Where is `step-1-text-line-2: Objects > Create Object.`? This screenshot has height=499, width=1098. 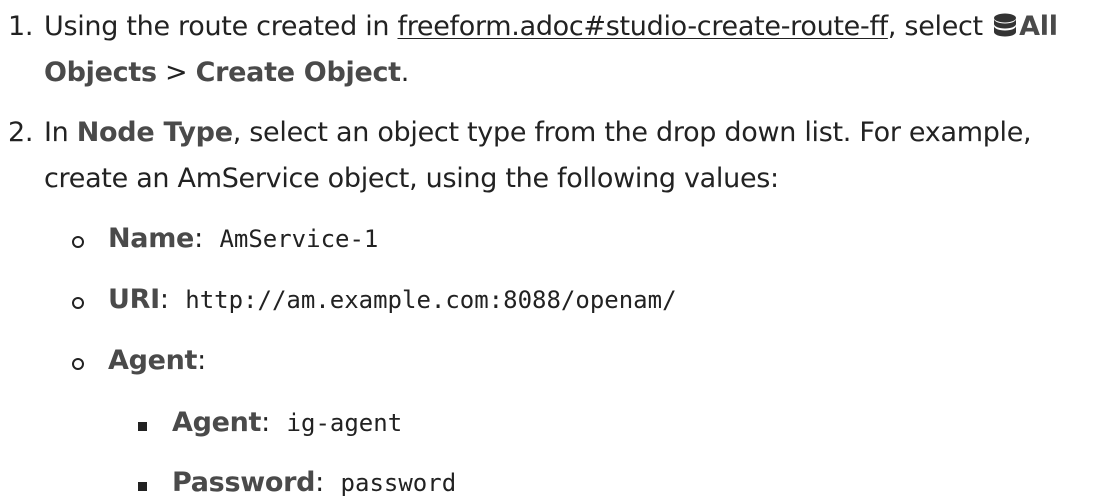 step-1-text-line-2: Objects > Create Object. is located at coordinates (227, 72).